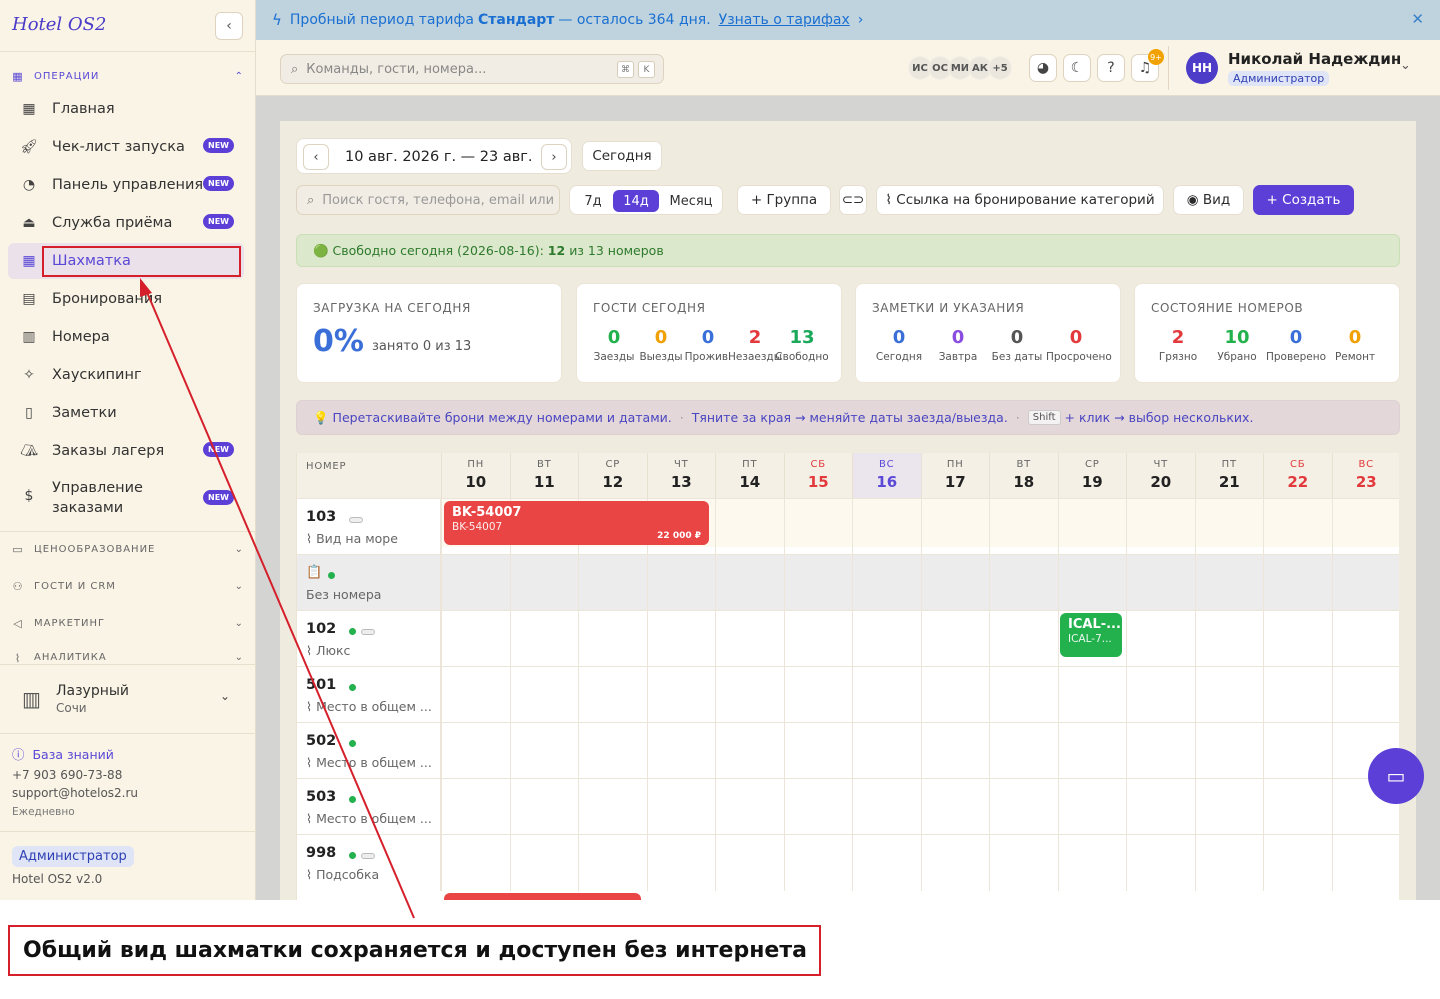 Image resolution: width=1440 pixels, height=999 pixels. I want to click on user-name: Николай Надеждин, so click(1314, 59).